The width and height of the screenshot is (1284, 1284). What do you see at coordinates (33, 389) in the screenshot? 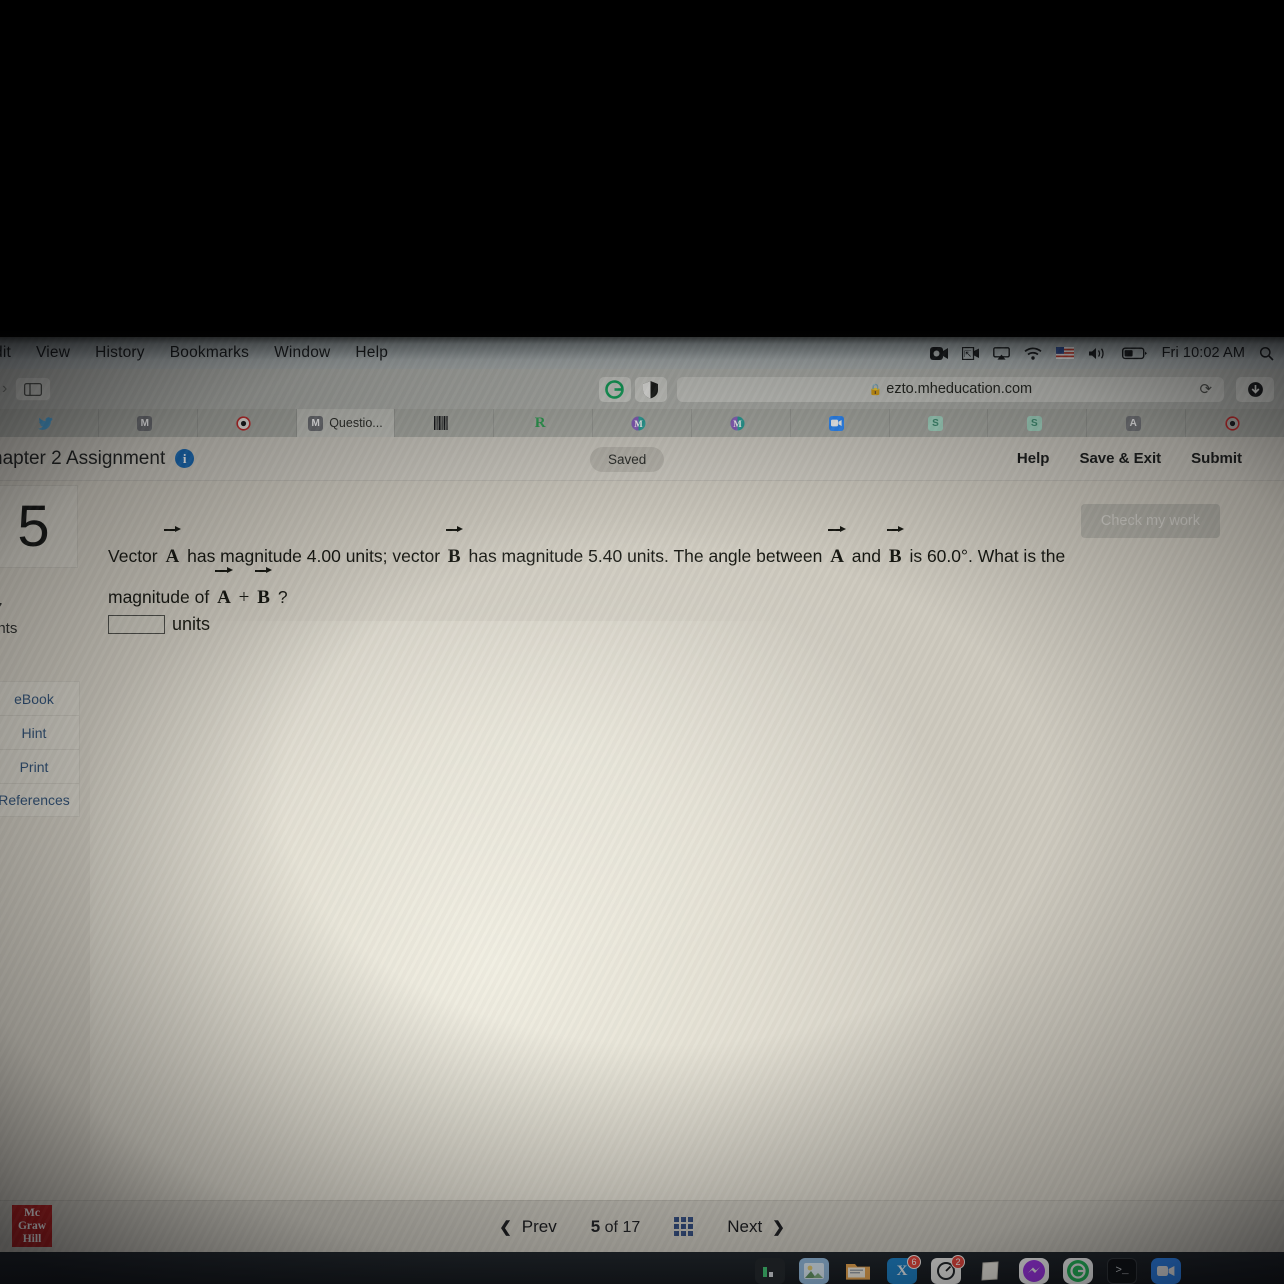
I see `sidebar-toggle-icon` at bounding box center [33, 389].